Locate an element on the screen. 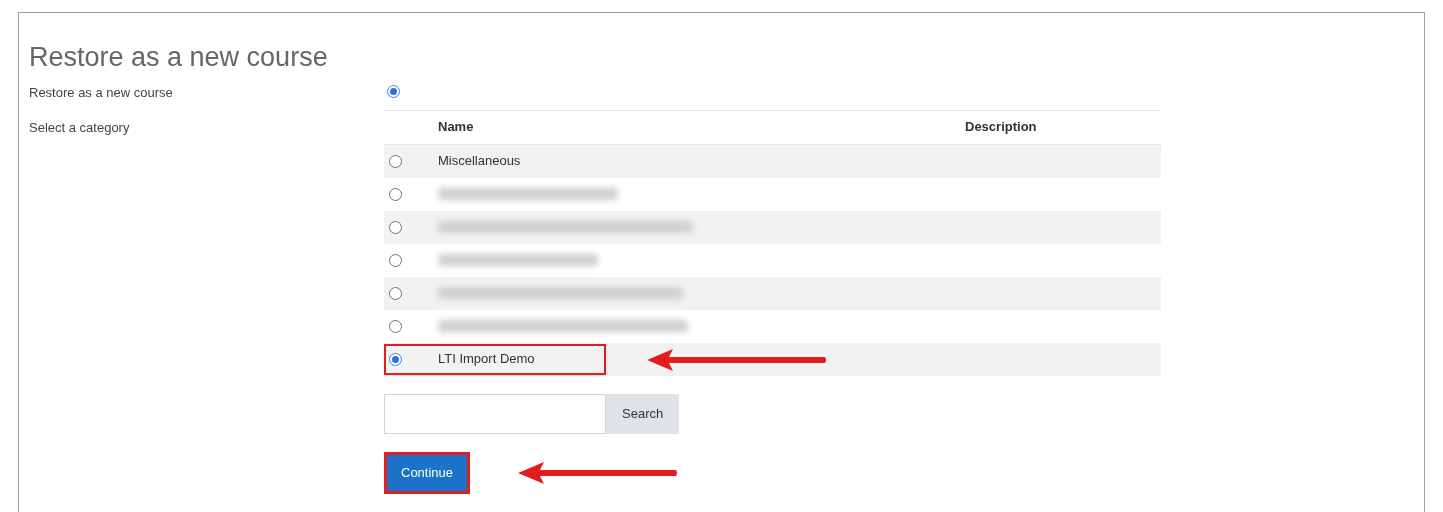 The image size is (1443, 512). page-title: Restore as a new course is located at coordinates (179, 57).